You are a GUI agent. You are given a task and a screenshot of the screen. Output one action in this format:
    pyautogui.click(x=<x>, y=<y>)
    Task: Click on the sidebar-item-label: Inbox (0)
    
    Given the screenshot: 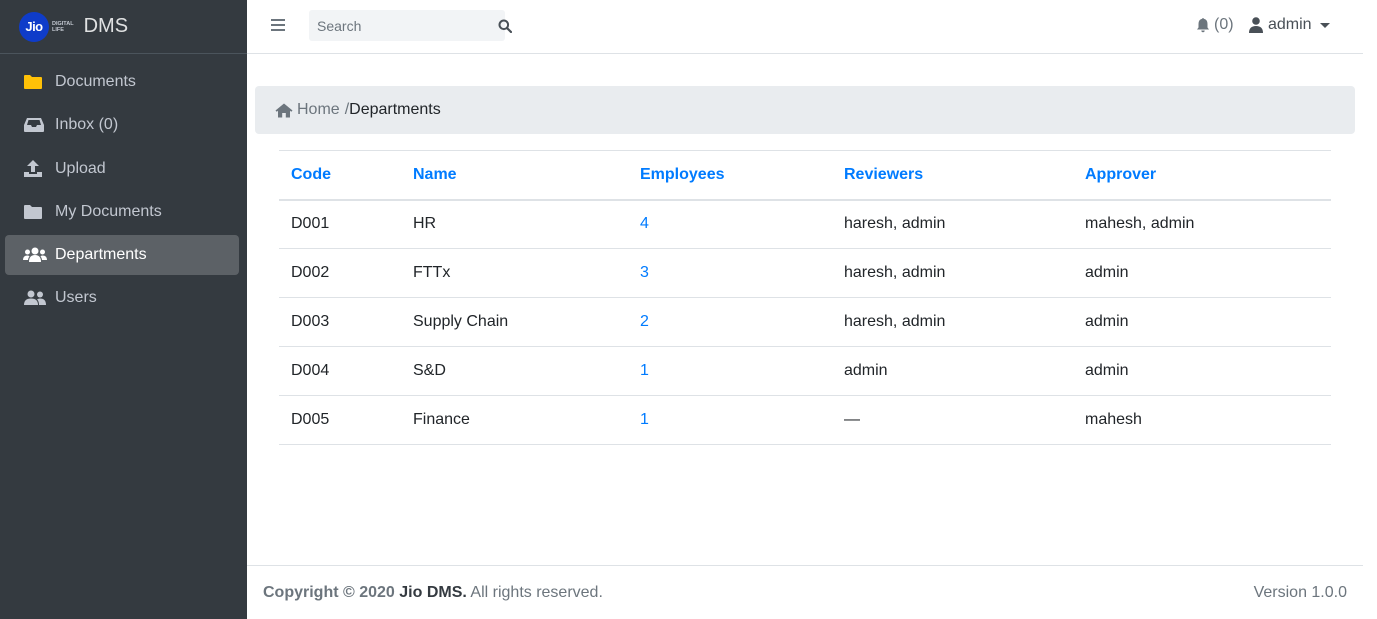 What is the action you would take?
    pyautogui.click(x=87, y=125)
    